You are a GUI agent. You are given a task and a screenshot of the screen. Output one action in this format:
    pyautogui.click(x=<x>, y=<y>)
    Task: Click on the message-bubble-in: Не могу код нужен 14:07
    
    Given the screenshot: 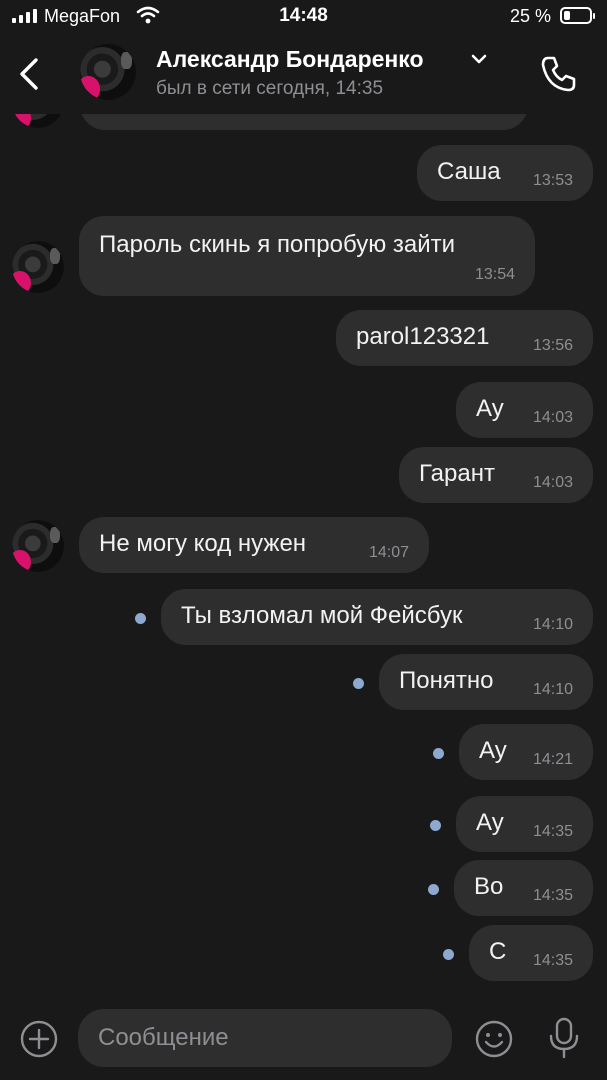 What is the action you would take?
    pyautogui.click(x=254, y=545)
    